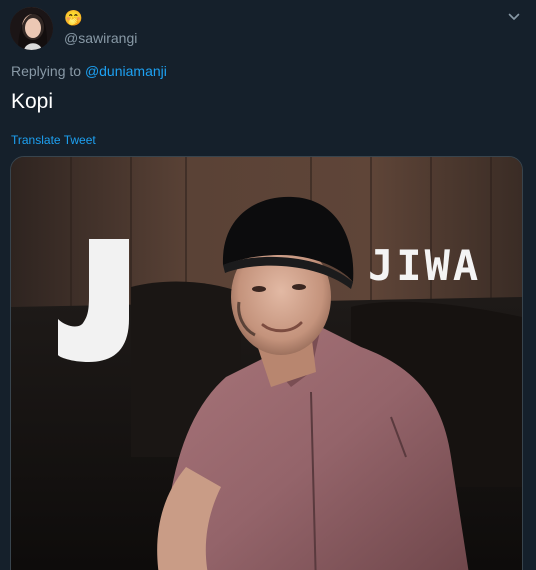 Image resolution: width=536 pixels, height=570 pixels. Describe the element at coordinates (73, 19) in the screenshot. I see `display-name: 🤭` at that location.